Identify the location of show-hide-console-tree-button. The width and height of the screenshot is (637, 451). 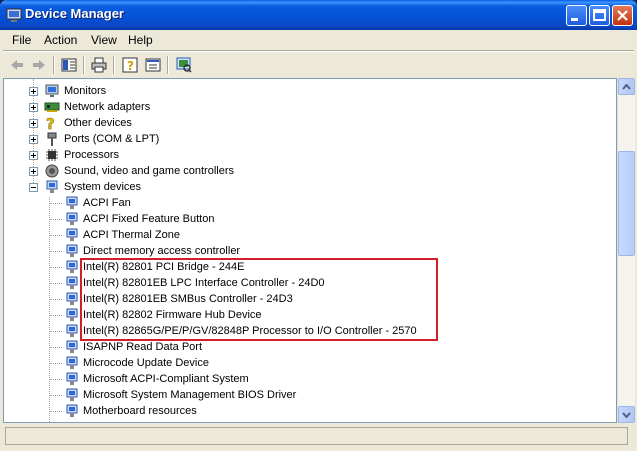
(69, 65).